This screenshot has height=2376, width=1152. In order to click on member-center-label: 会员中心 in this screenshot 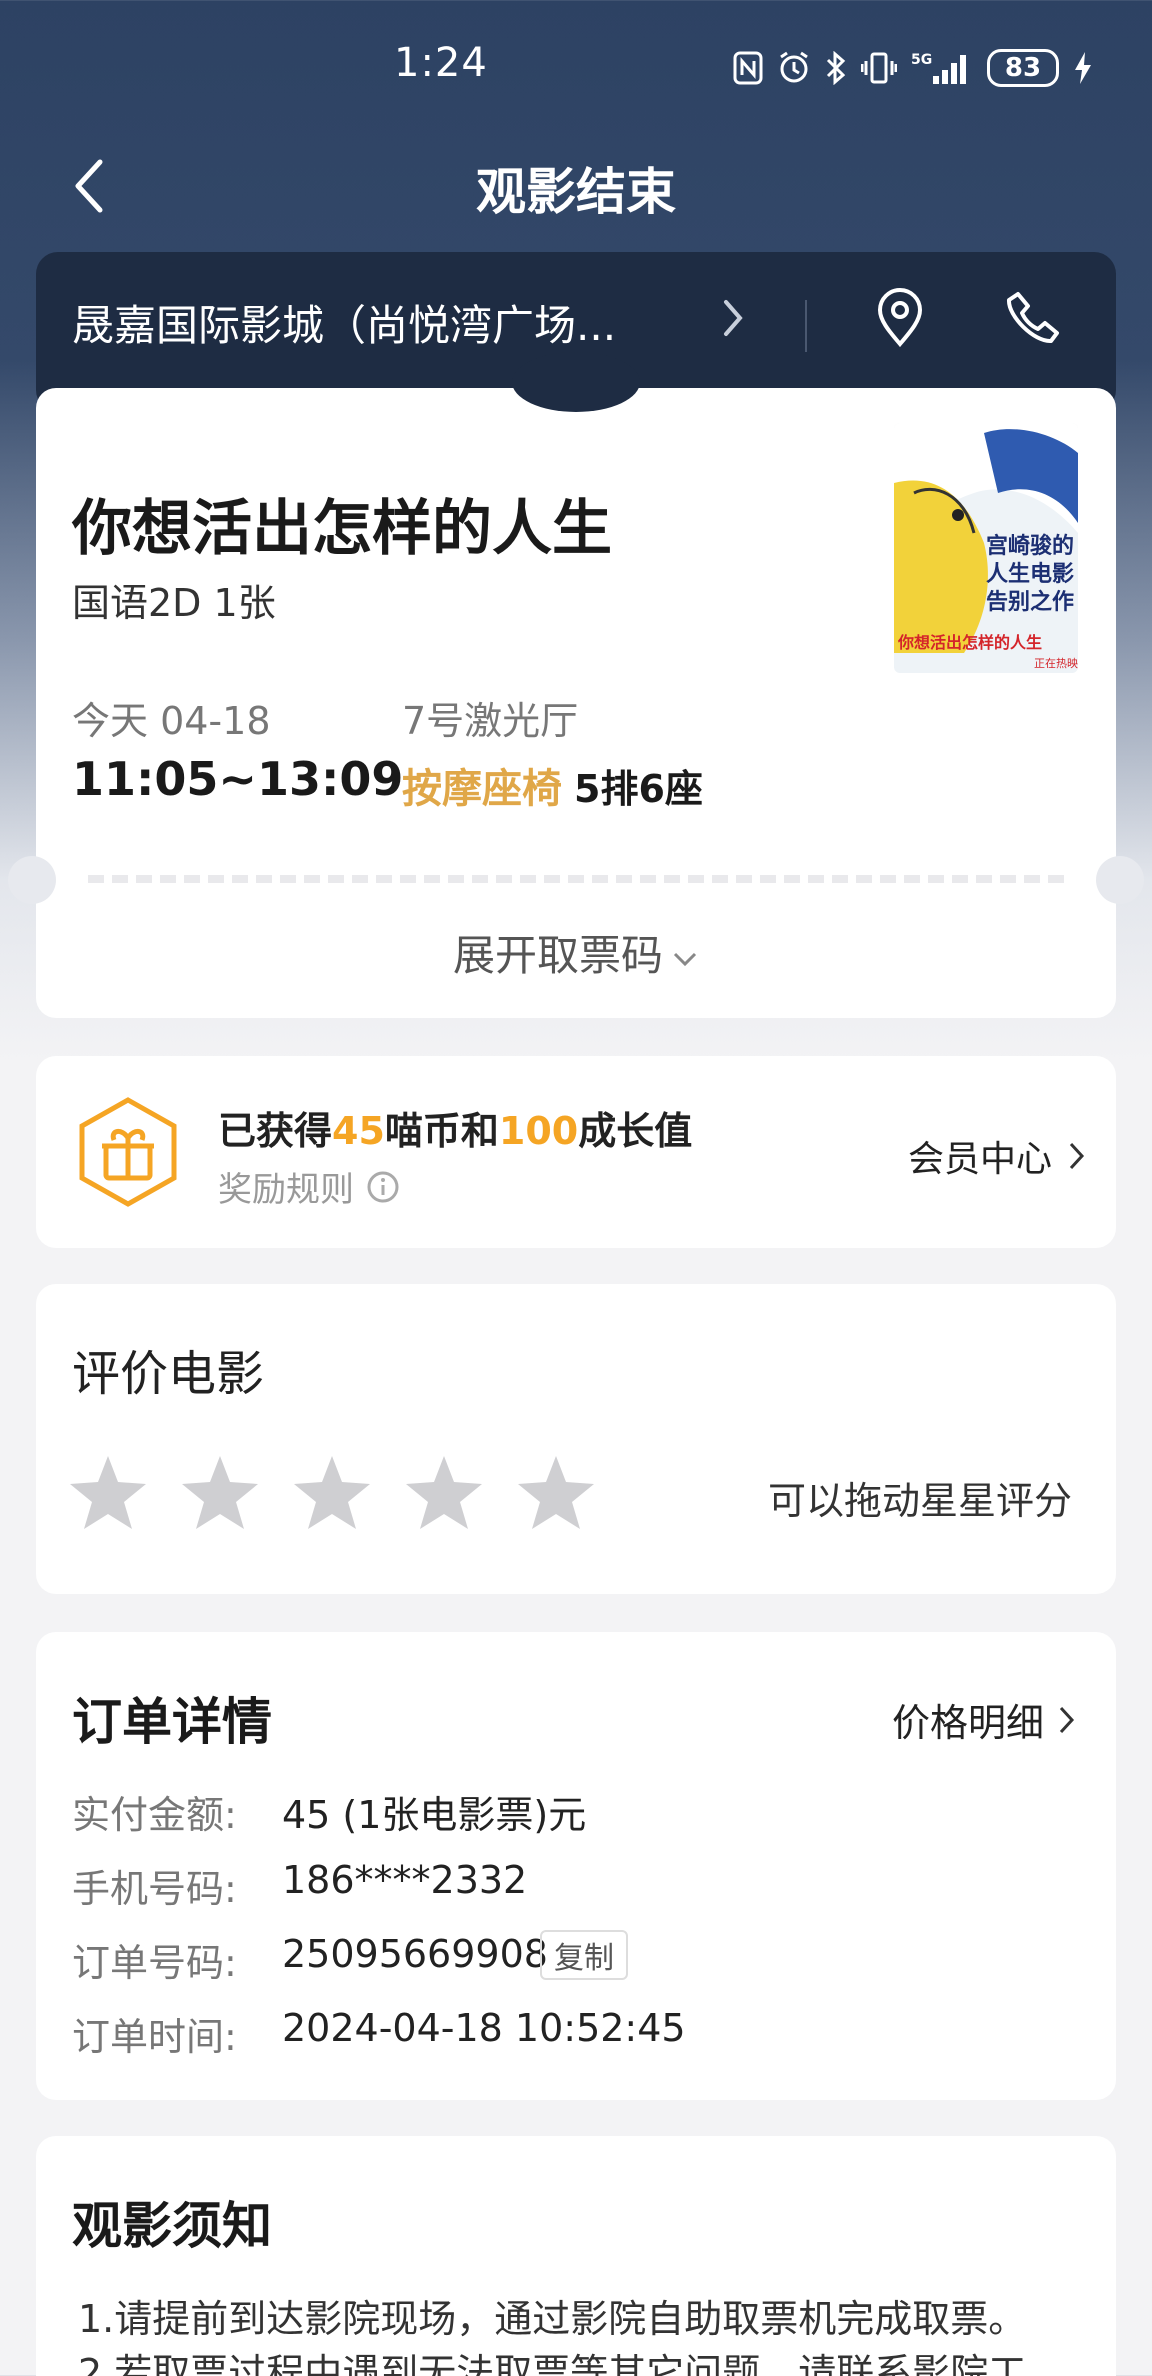, I will do `click(980, 1156)`.